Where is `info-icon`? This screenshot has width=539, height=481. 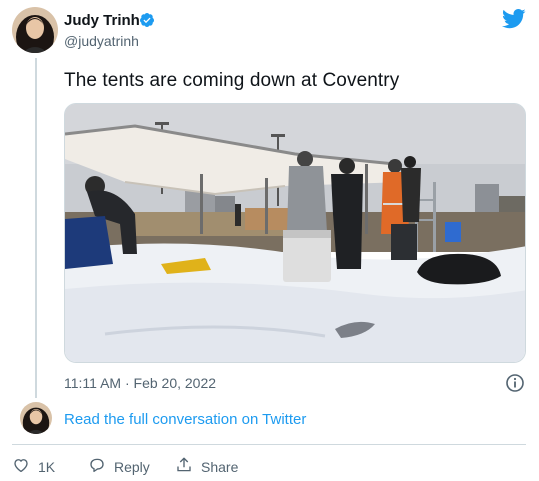 info-icon is located at coordinates (515, 383).